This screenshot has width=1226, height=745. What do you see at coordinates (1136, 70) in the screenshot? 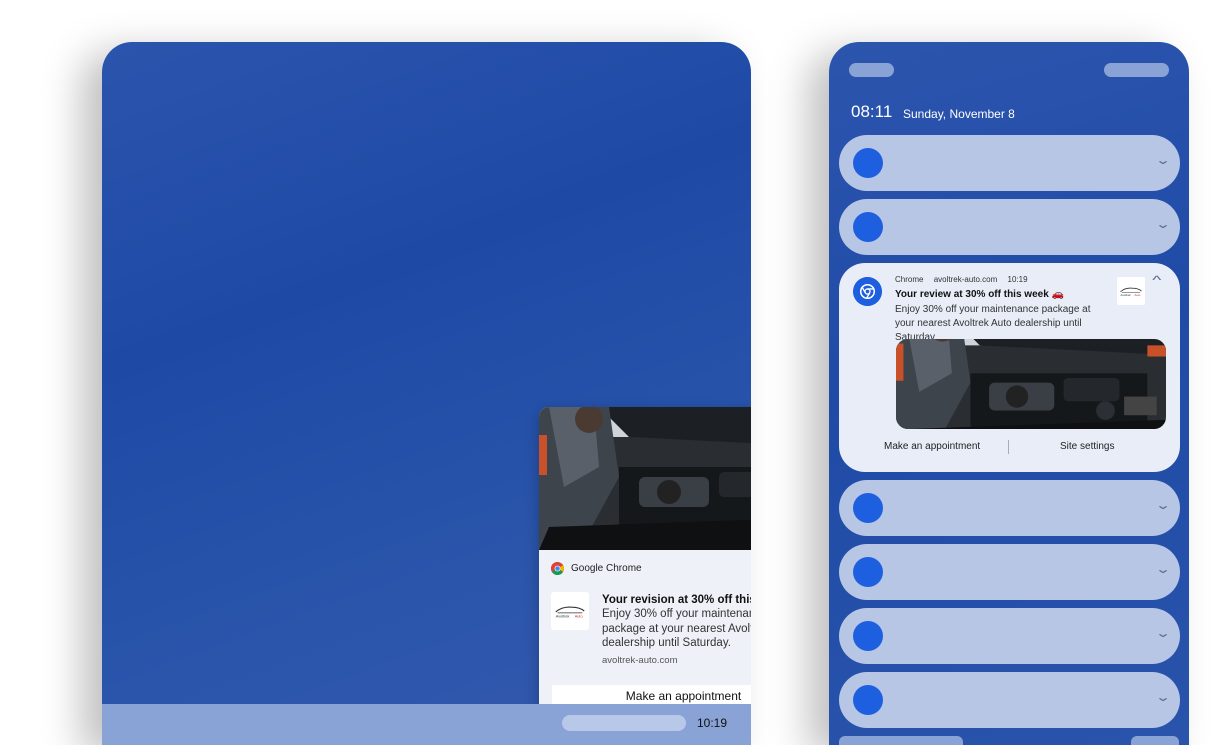
I see `status-bar-right-placeholder` at bounding box center [1136, 70].